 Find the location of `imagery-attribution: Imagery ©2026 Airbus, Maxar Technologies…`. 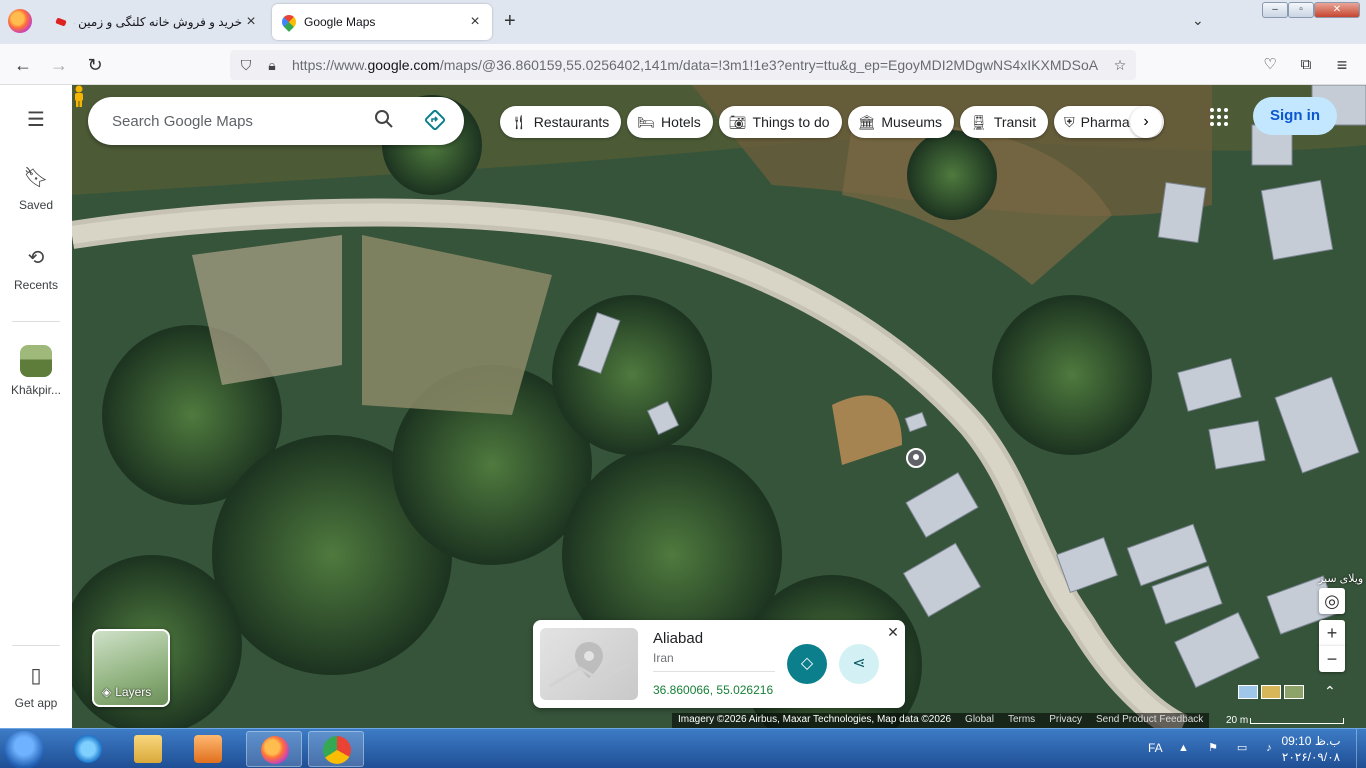

imagery-attribution: Imagery ©2026 Airbus, Maxar Technologies… is located at coordinates (815, 719).